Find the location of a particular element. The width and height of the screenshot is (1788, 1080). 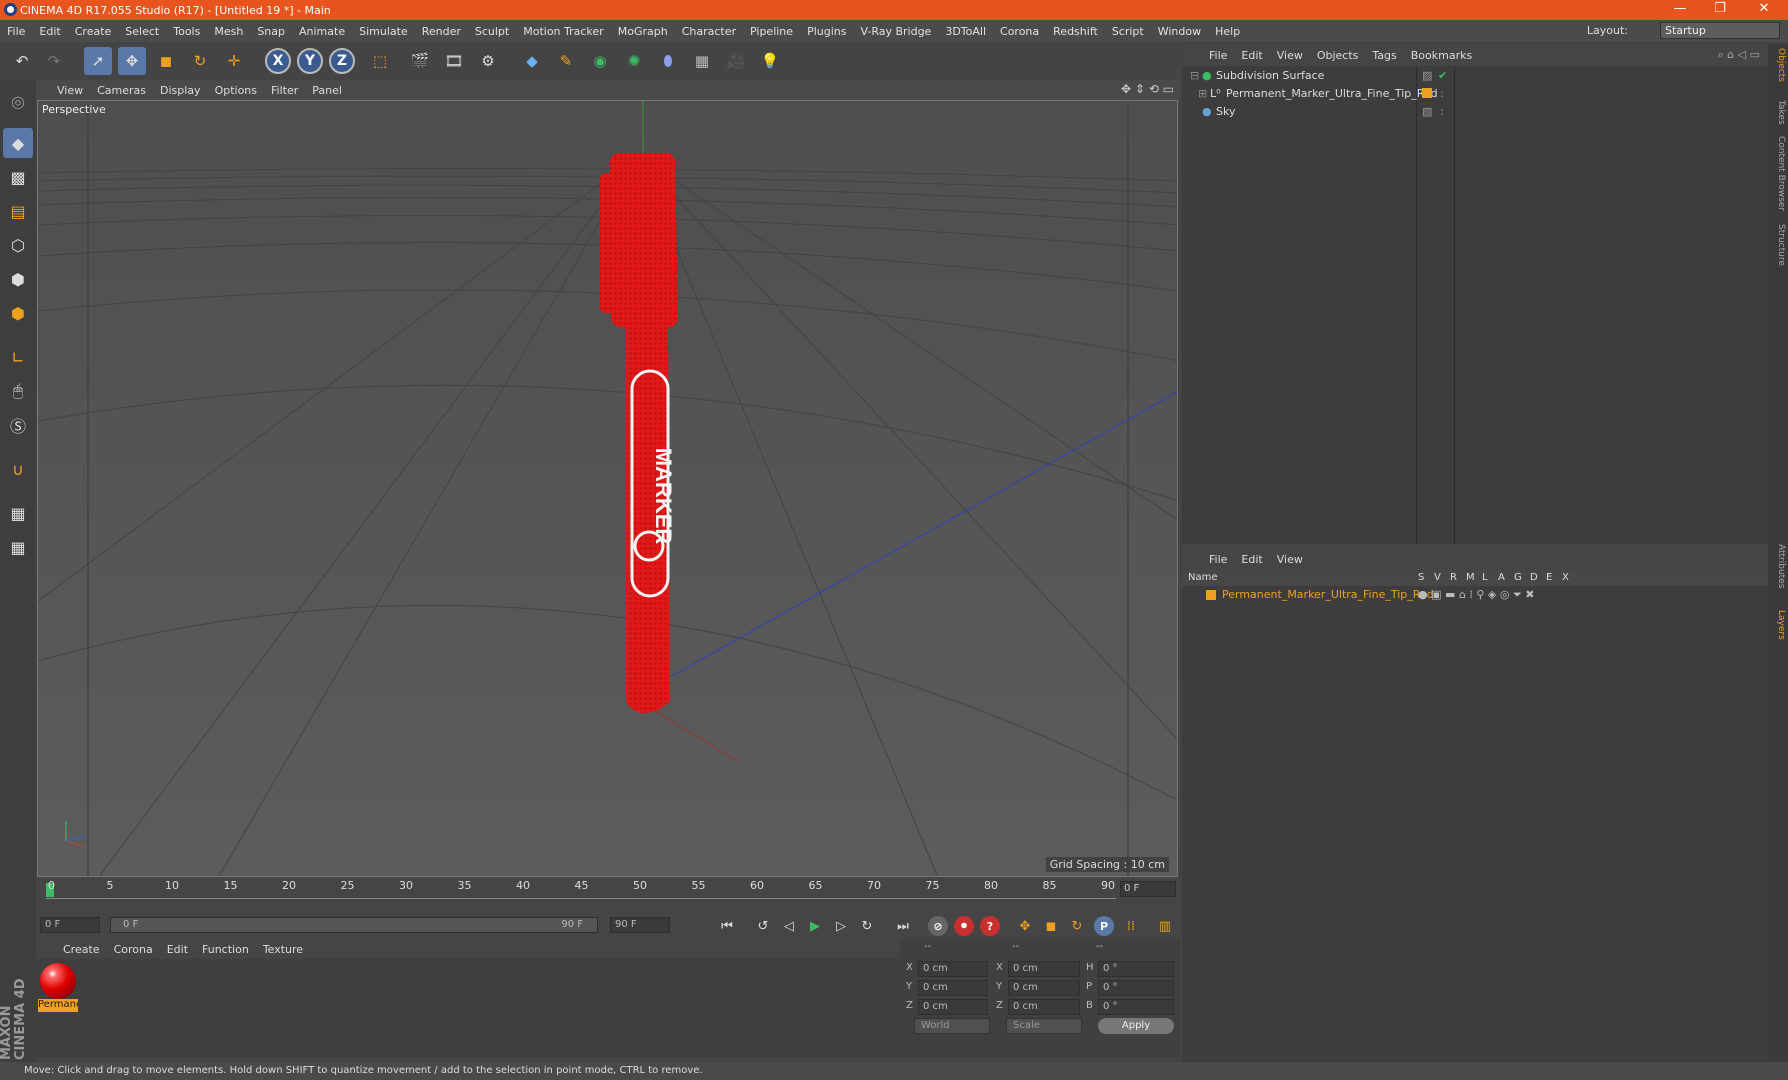

cloner-icon: ✺ is located at coordinates (634, 61).